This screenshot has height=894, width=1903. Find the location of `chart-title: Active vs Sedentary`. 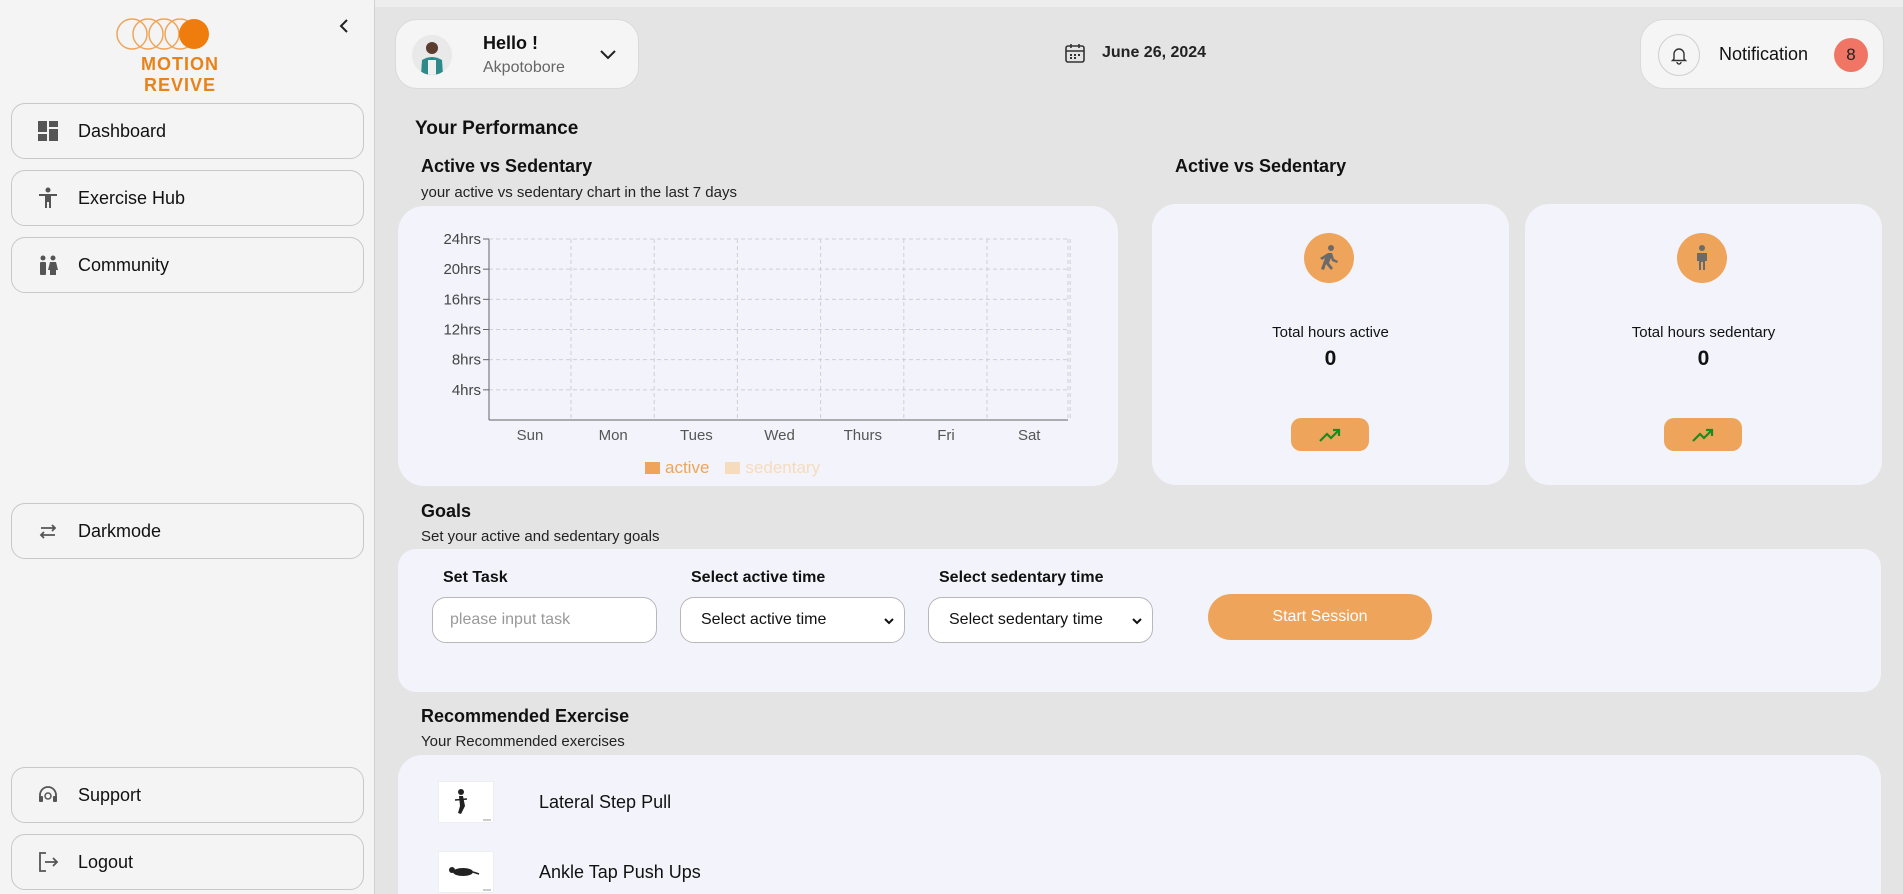

chart-title: Active vs Sedentary is located at coordinates (507, 166).